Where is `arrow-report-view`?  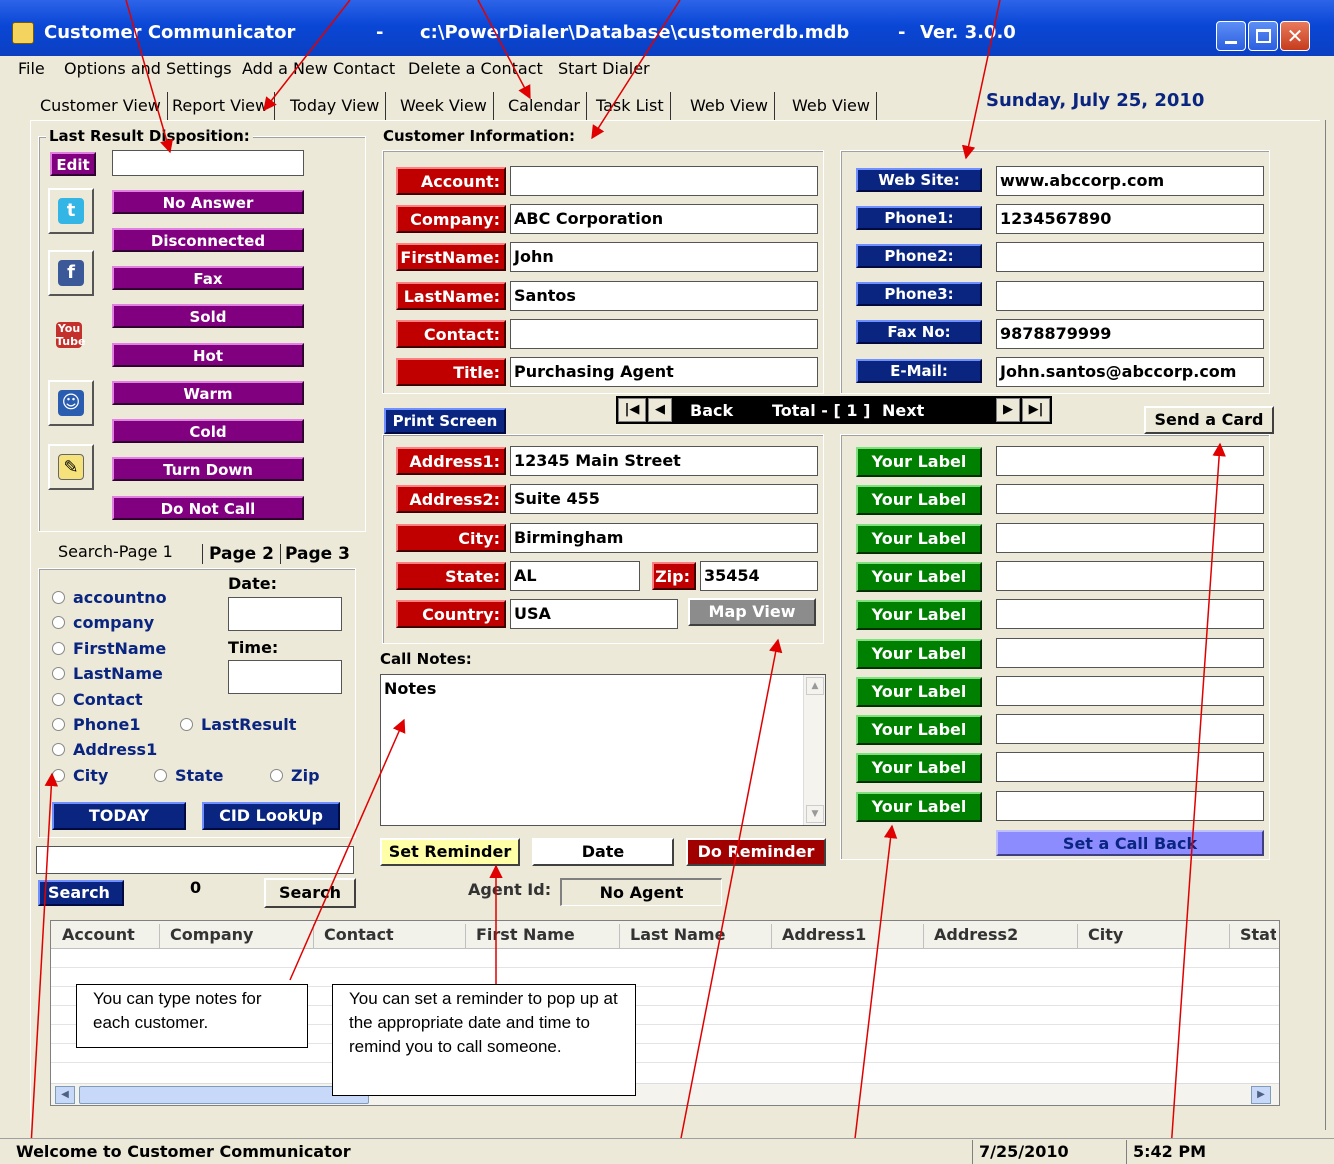
arrow-report-view is located at coordinates (307, 56).